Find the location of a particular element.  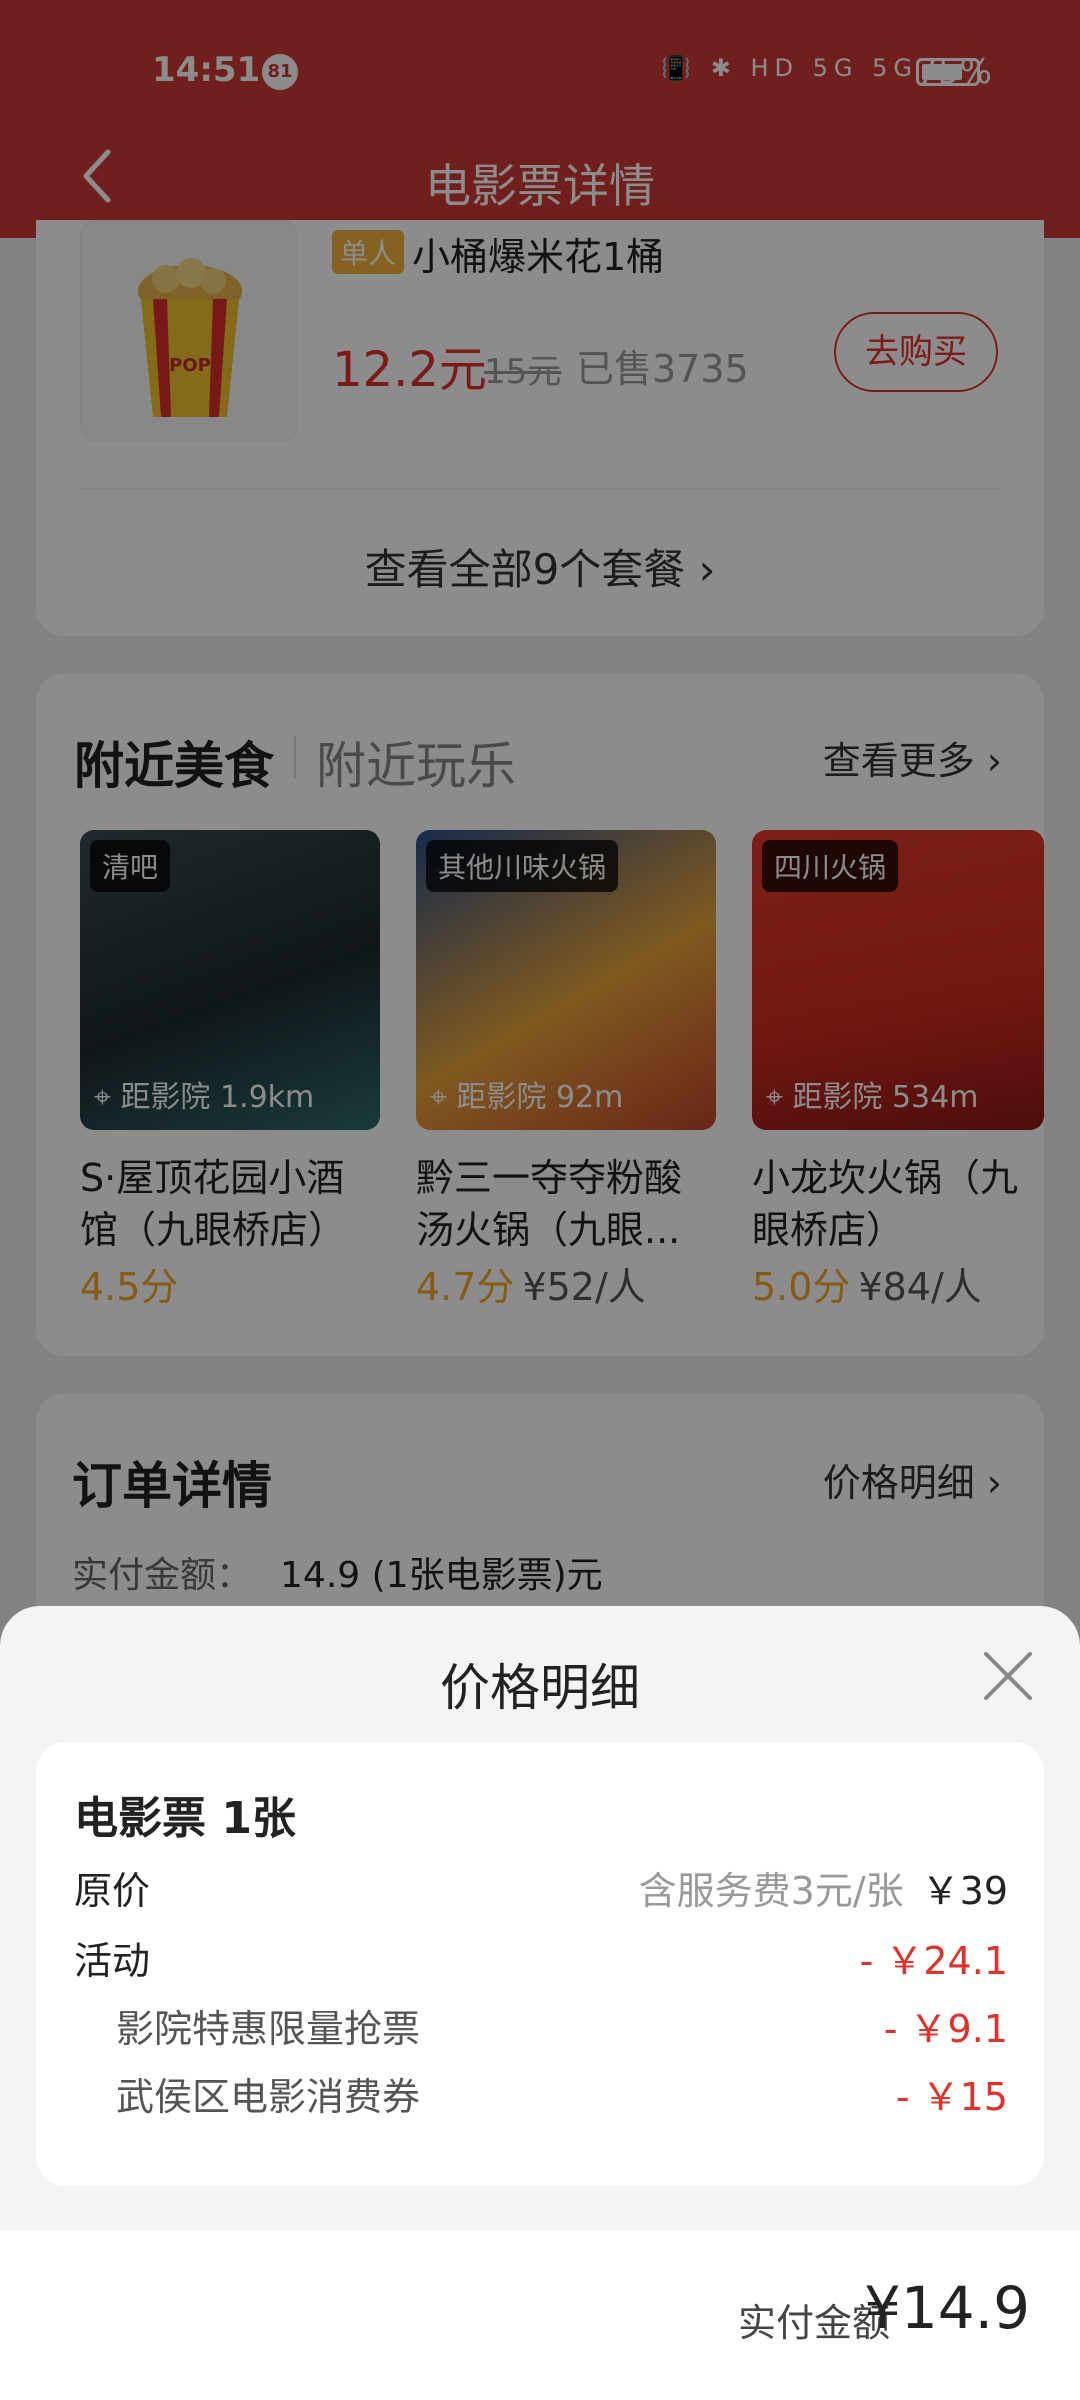

row-value: - ￥24.1 is located at coordinates (933, 1961).